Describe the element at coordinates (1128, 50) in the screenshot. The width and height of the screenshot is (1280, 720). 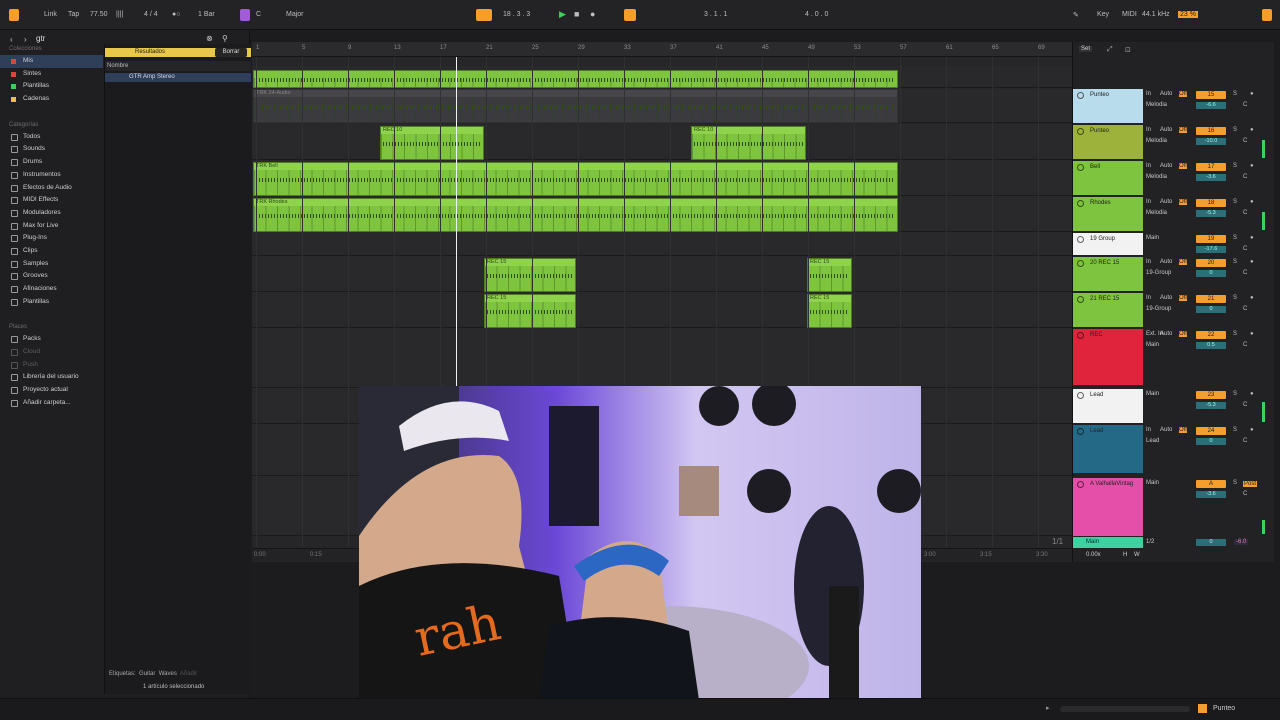
I see `lock-icon: ⊡` at that location.